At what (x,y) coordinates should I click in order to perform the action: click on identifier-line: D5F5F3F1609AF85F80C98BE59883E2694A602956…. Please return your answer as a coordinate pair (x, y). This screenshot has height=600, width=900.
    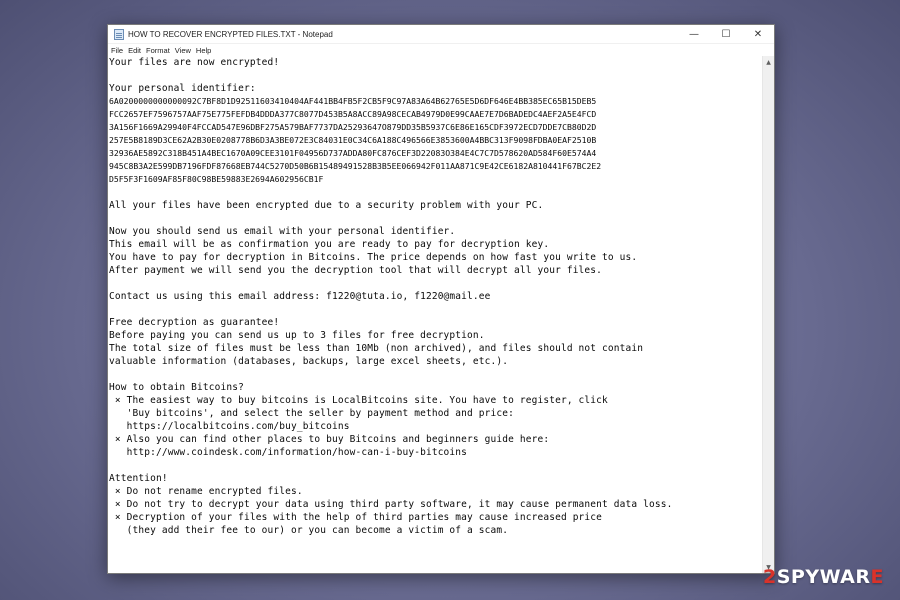
    Looking at the image, I should click on (216, 179).